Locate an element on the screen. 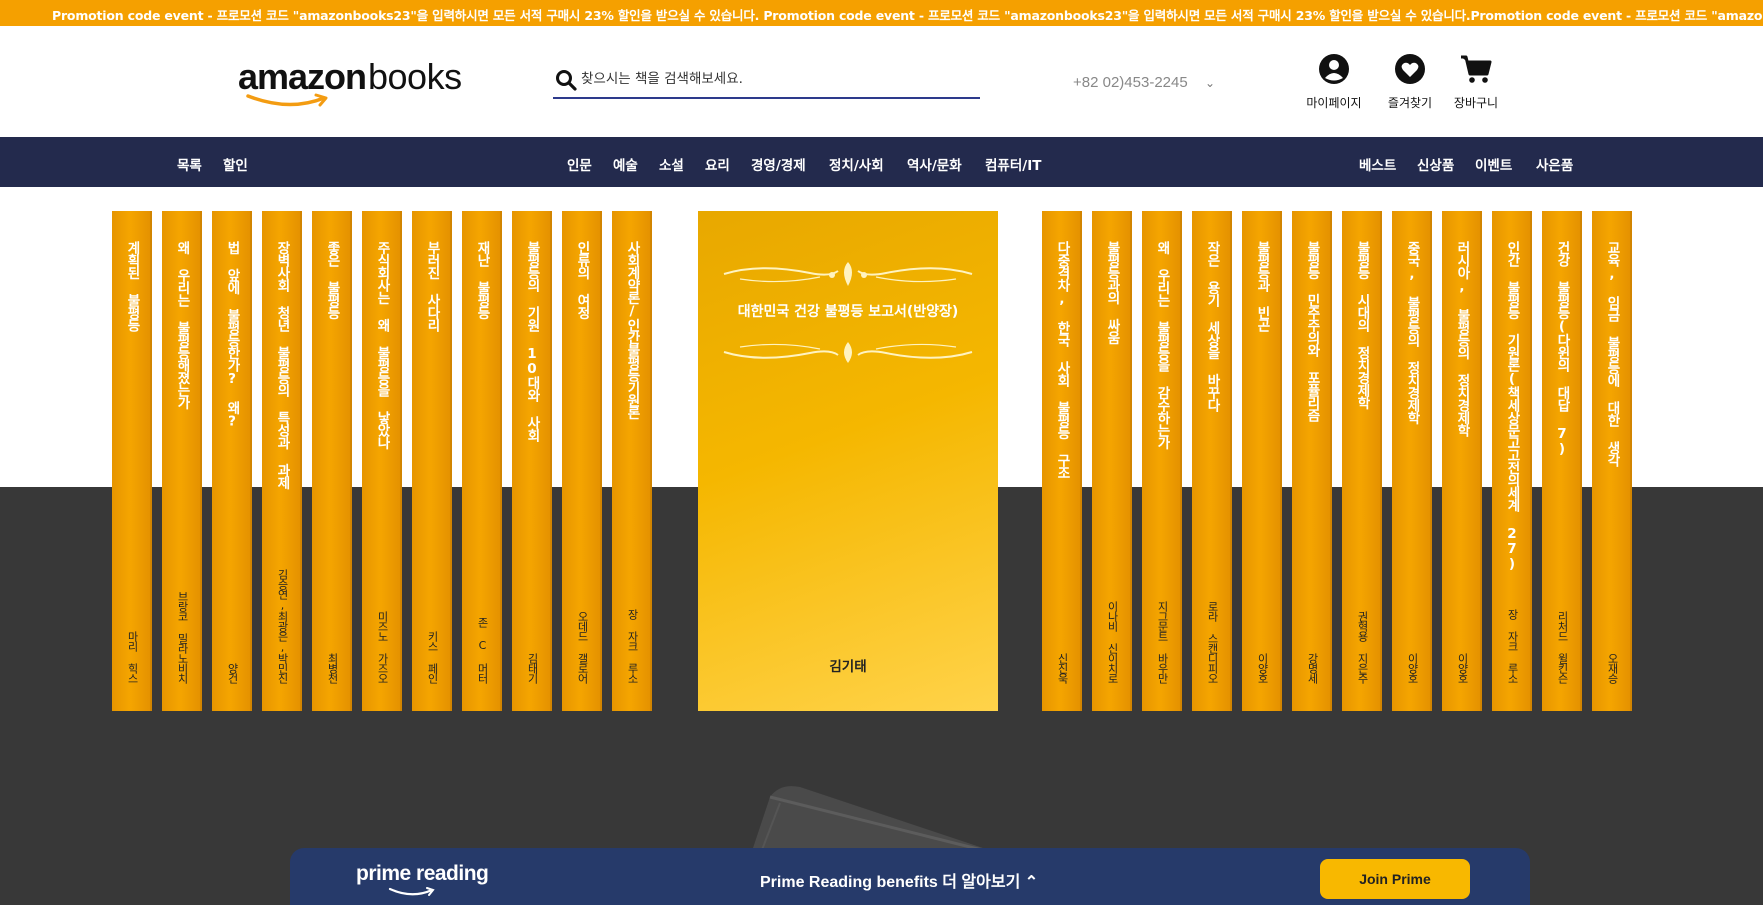 The image size is (1763, 905). mypage-button: 마이페이지 is located at coordinates (1334, 82).